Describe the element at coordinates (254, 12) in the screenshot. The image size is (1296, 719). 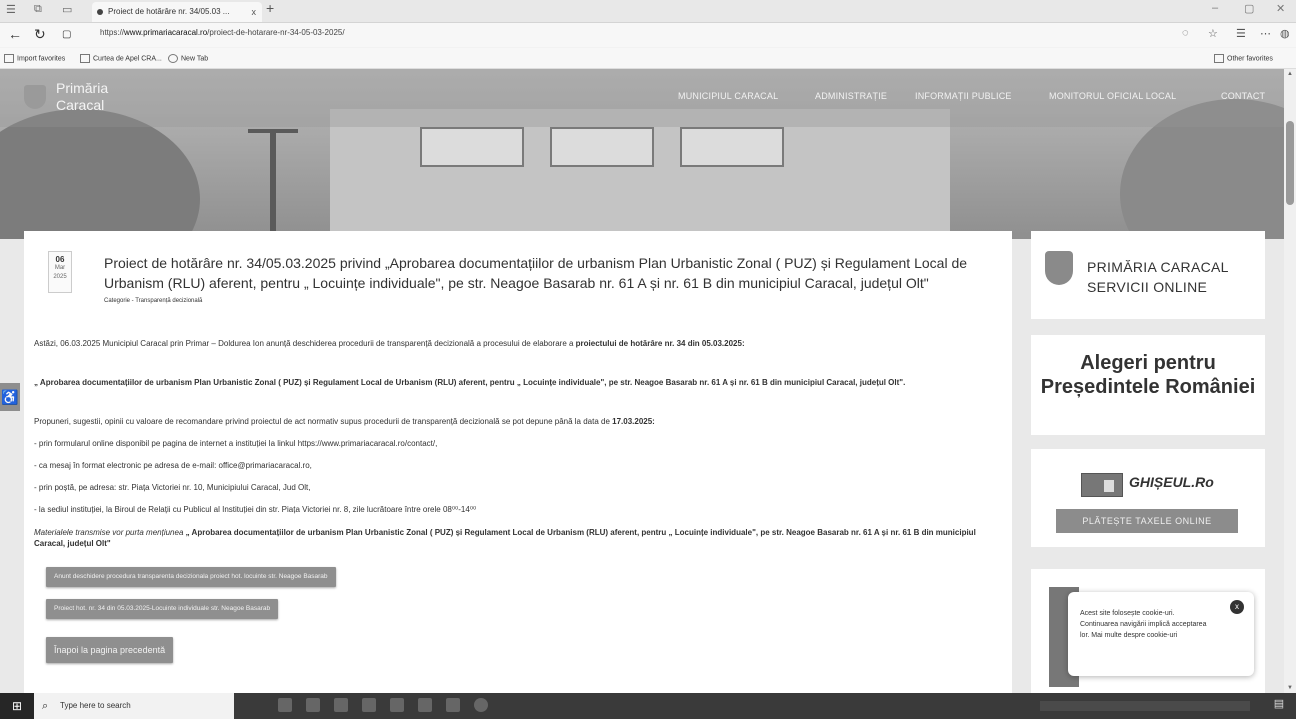
I see `tab-close-icon: x` at that location.